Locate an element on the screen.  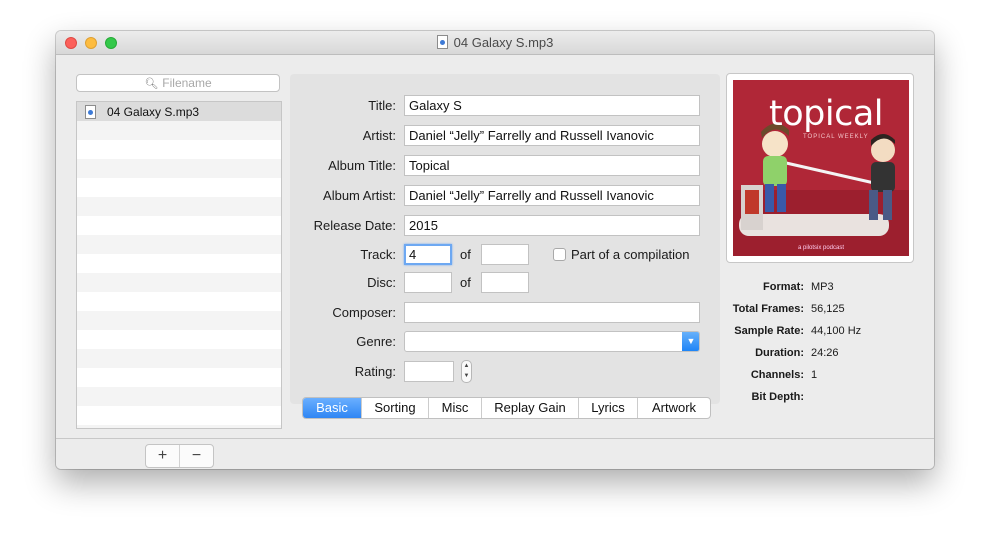
track-label: Track: is located at coordinates (378, 254).